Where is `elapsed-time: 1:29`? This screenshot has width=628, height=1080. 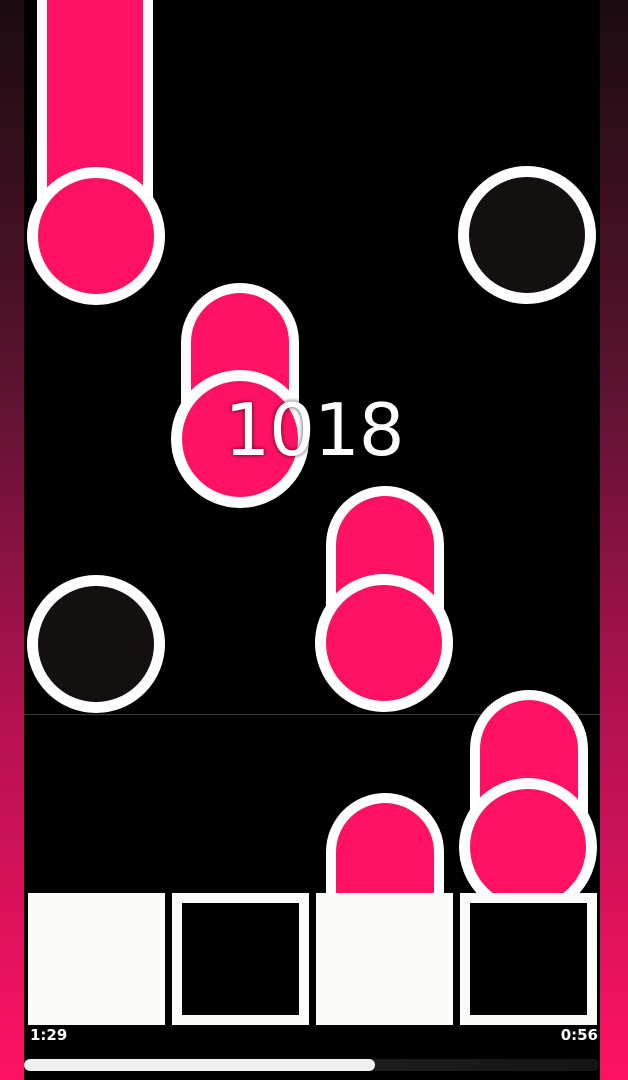 elapsed-time: 1:29 is located at coordinates (49, 1035).